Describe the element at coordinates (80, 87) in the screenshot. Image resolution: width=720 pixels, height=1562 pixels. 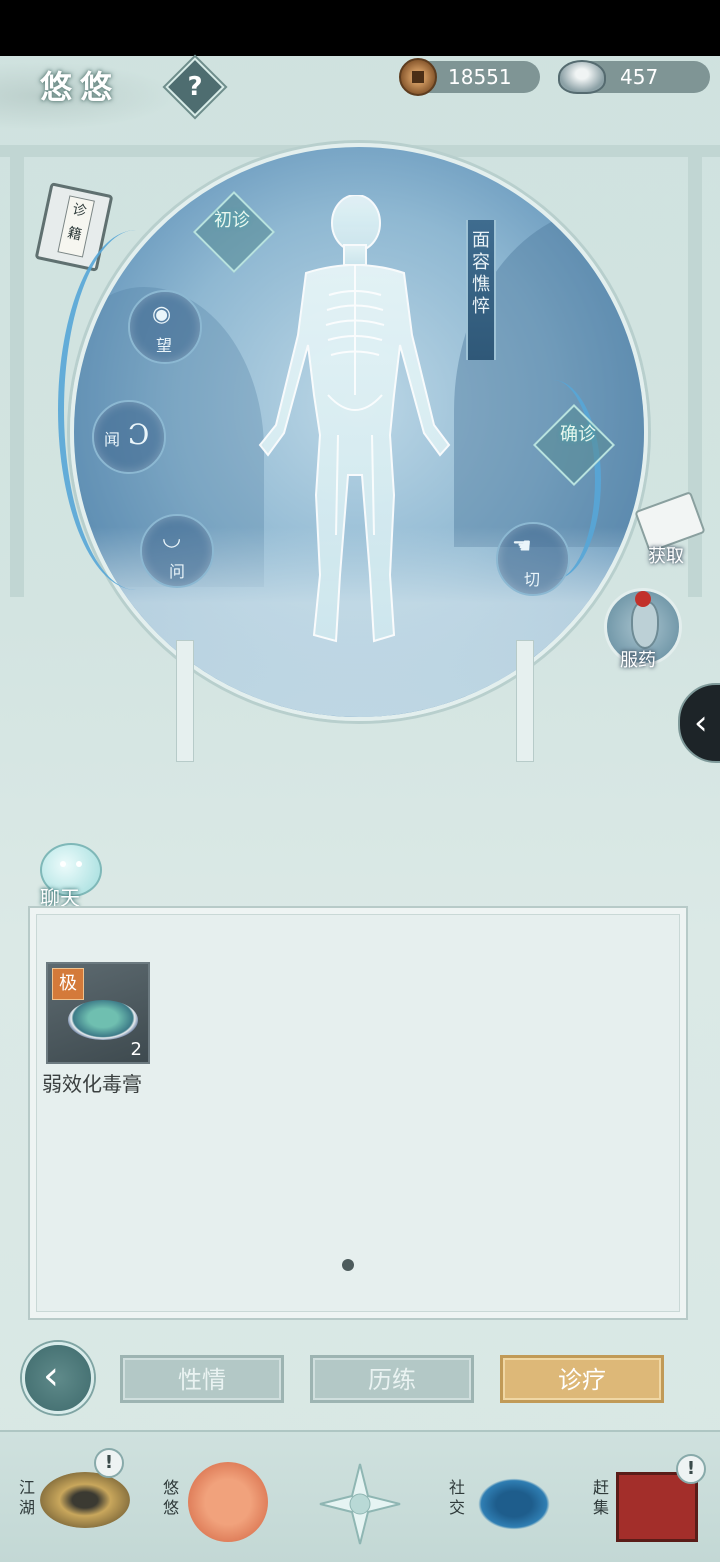
I see `character-name: 悠悠` at that location.